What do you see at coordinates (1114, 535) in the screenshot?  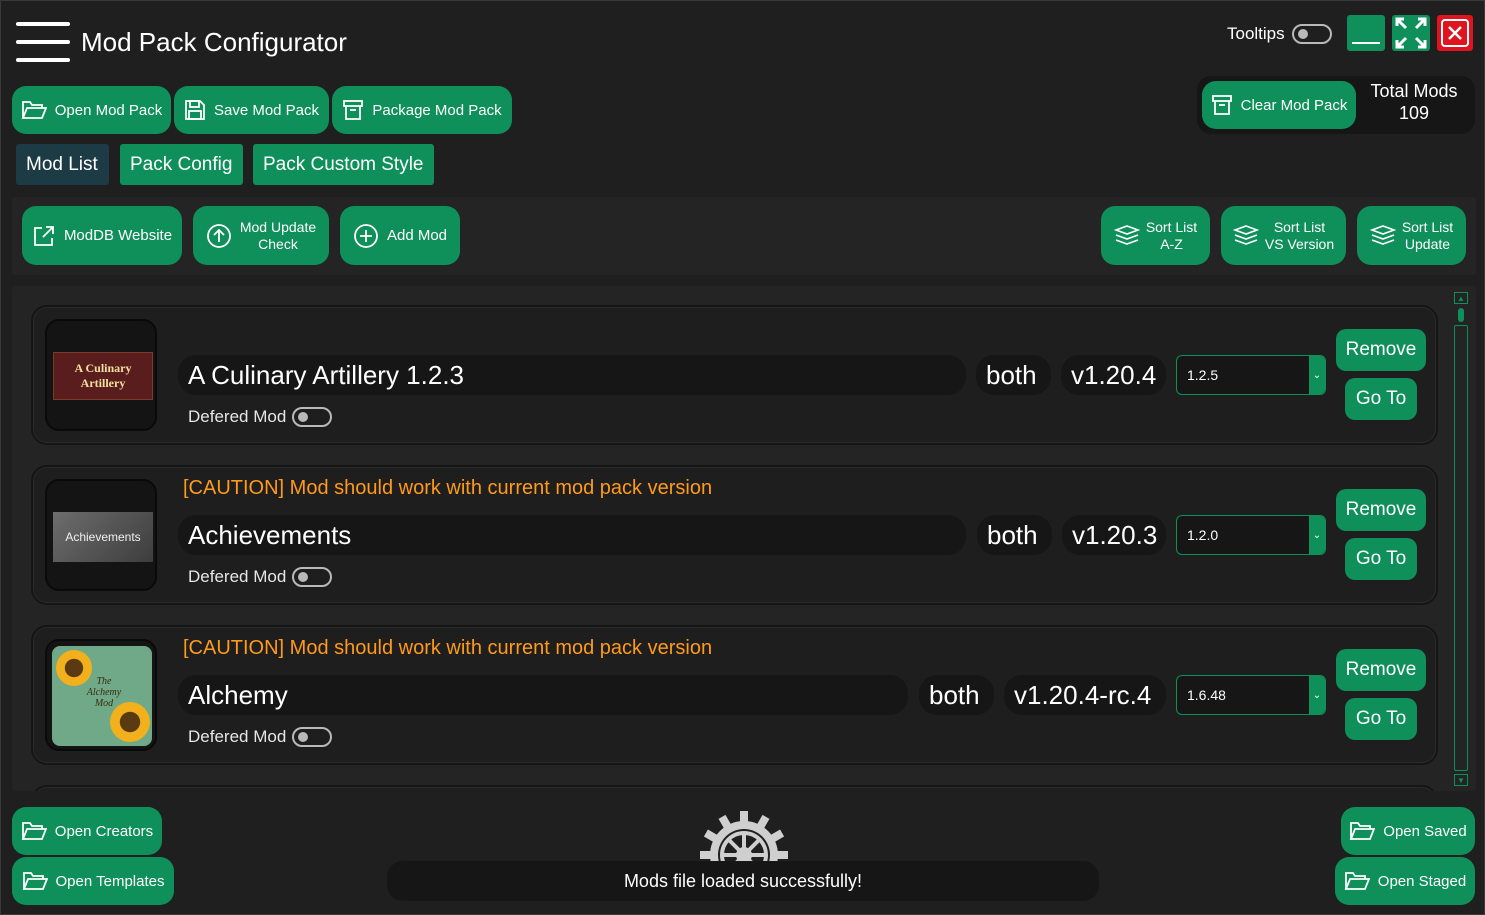 I see `mod-game-version-field: v1.20.3` at bounding box center [1114, 535].